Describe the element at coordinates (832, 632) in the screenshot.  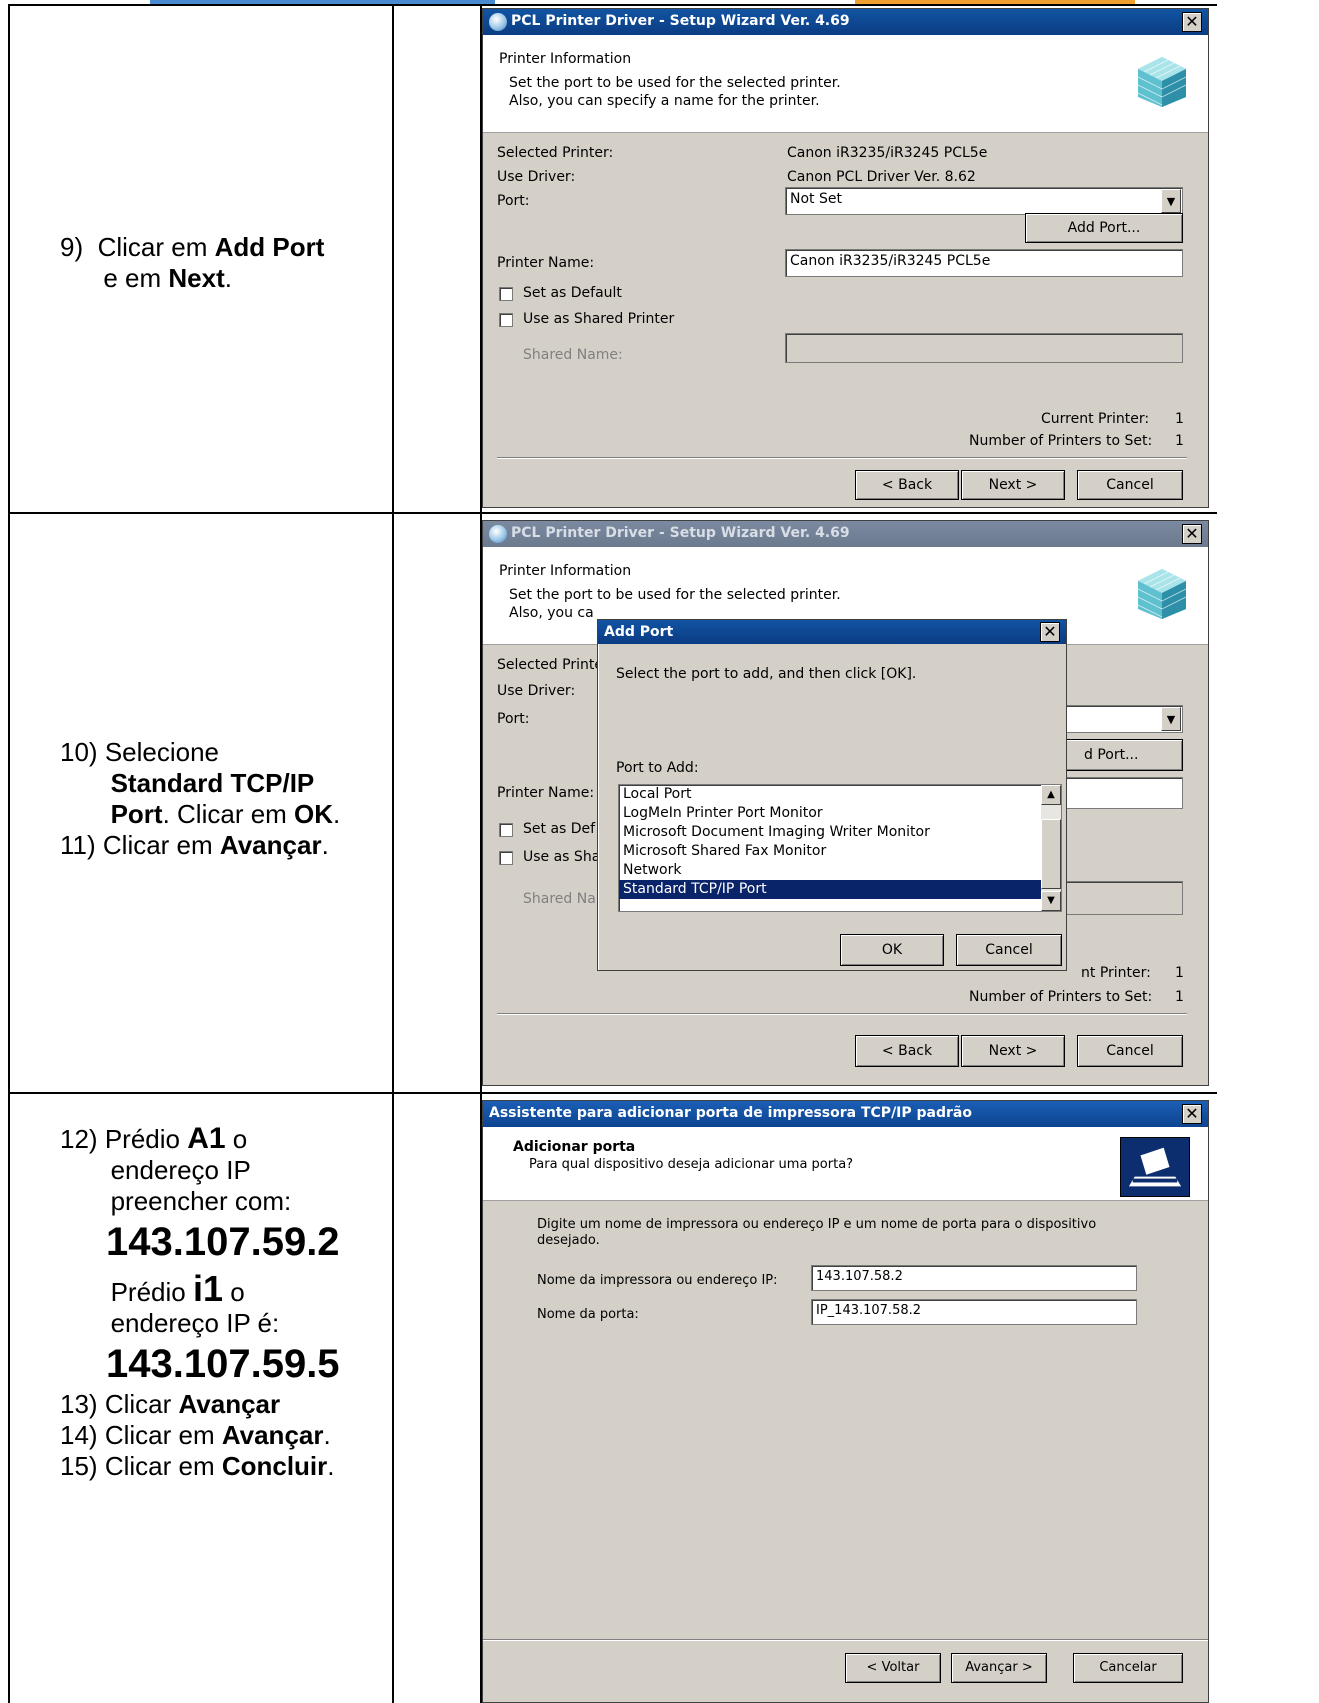
I see `dialog-title-bar: Add Port ✕` at that location.